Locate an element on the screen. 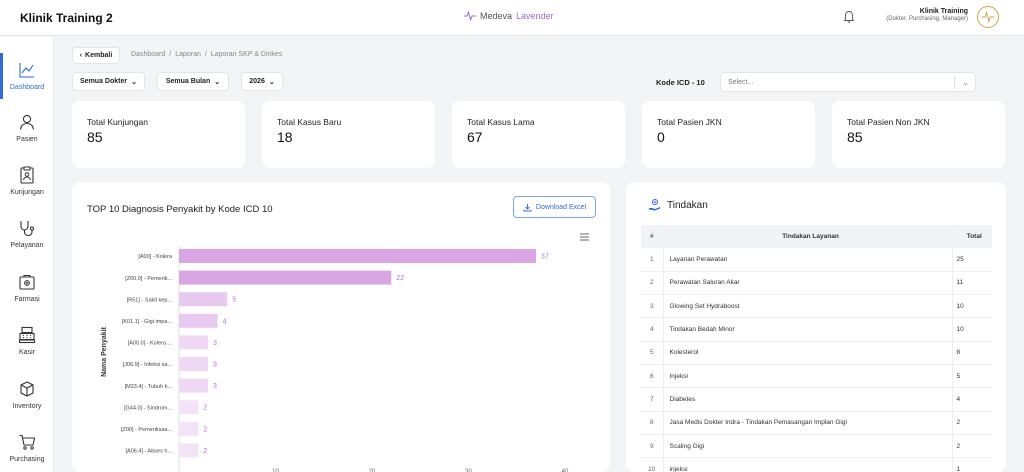 The height and width of the screenshot is (472, 1024). row-number: 7 is located at coordinates (652, 399).